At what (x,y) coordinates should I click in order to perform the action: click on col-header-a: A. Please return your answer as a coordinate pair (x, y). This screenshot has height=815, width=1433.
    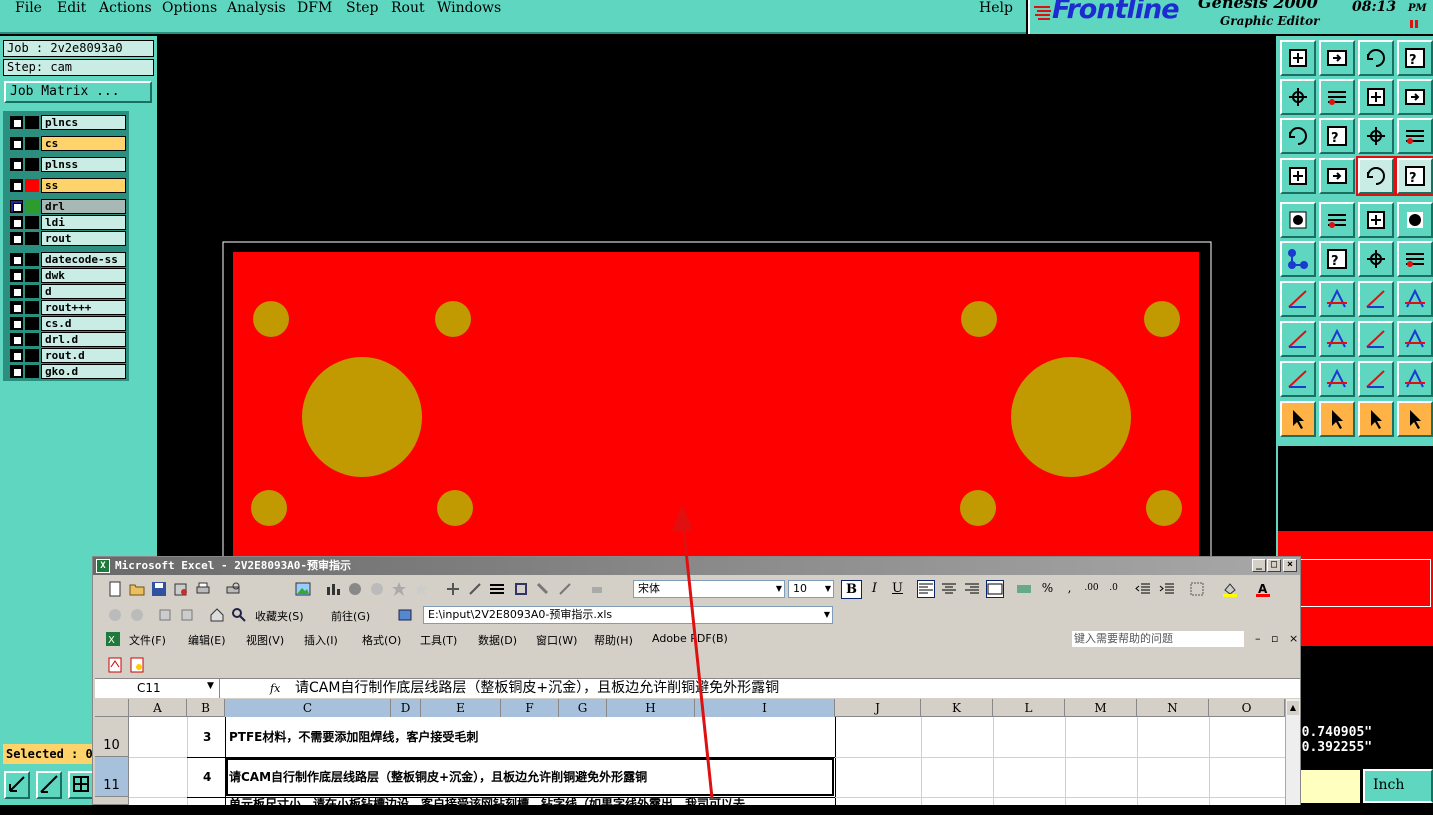
    Looking at the image, I should click on (158, 708).